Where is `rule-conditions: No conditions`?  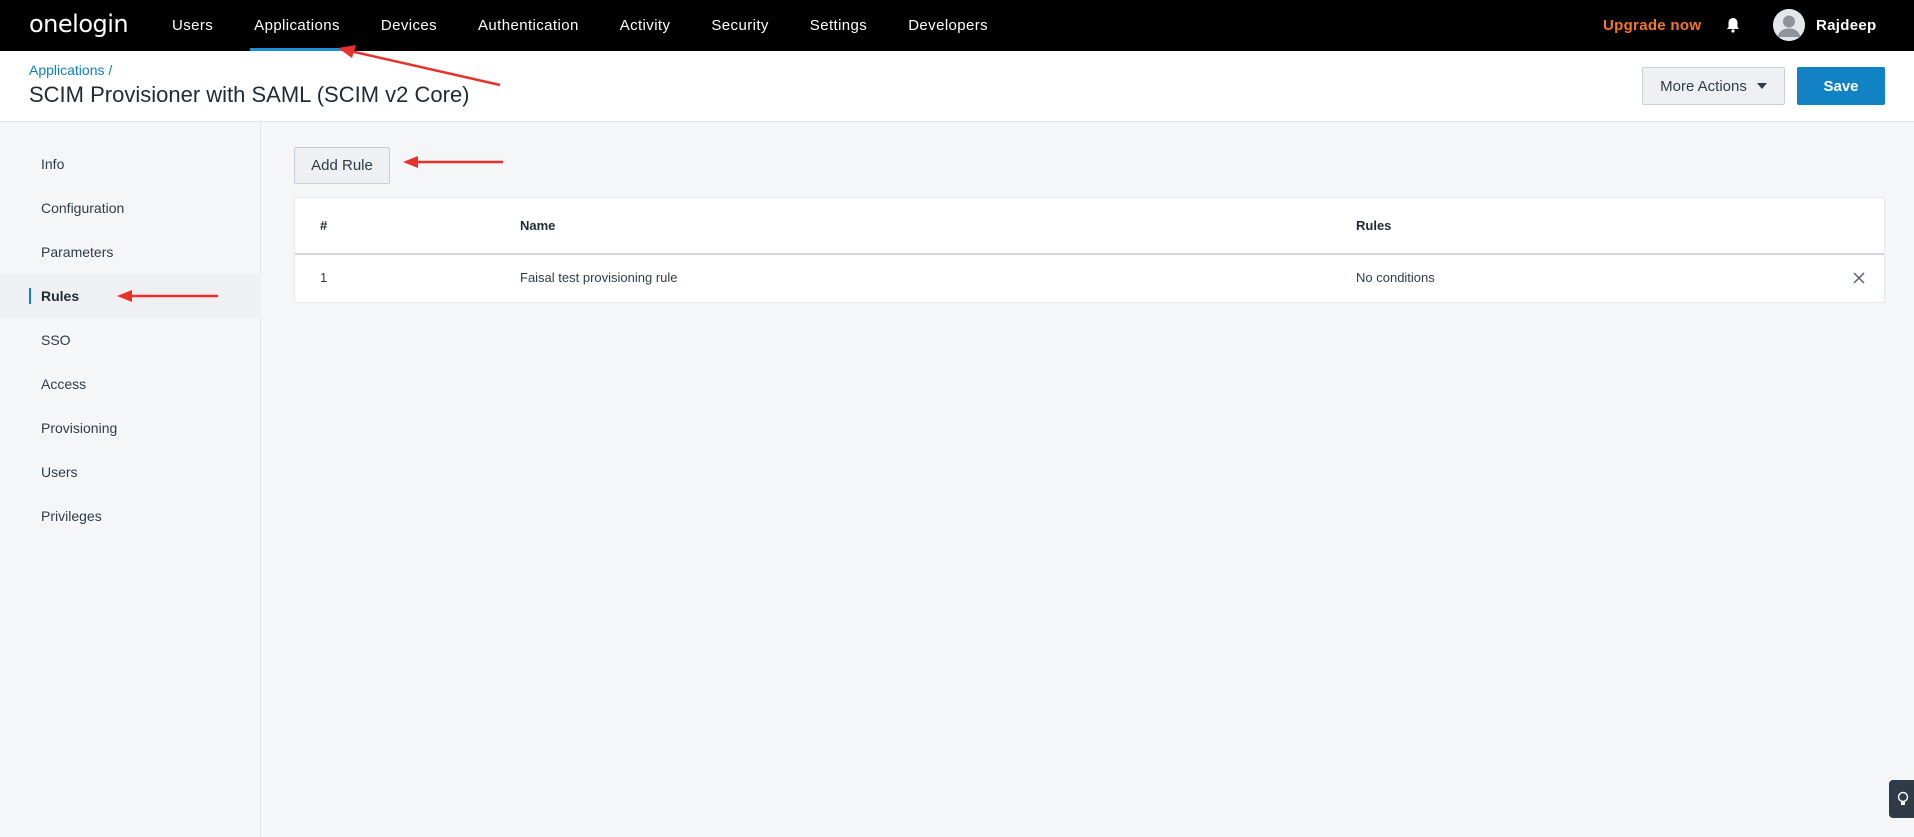 rule-conditions: No conditions is located at coordinates (1395, 277).